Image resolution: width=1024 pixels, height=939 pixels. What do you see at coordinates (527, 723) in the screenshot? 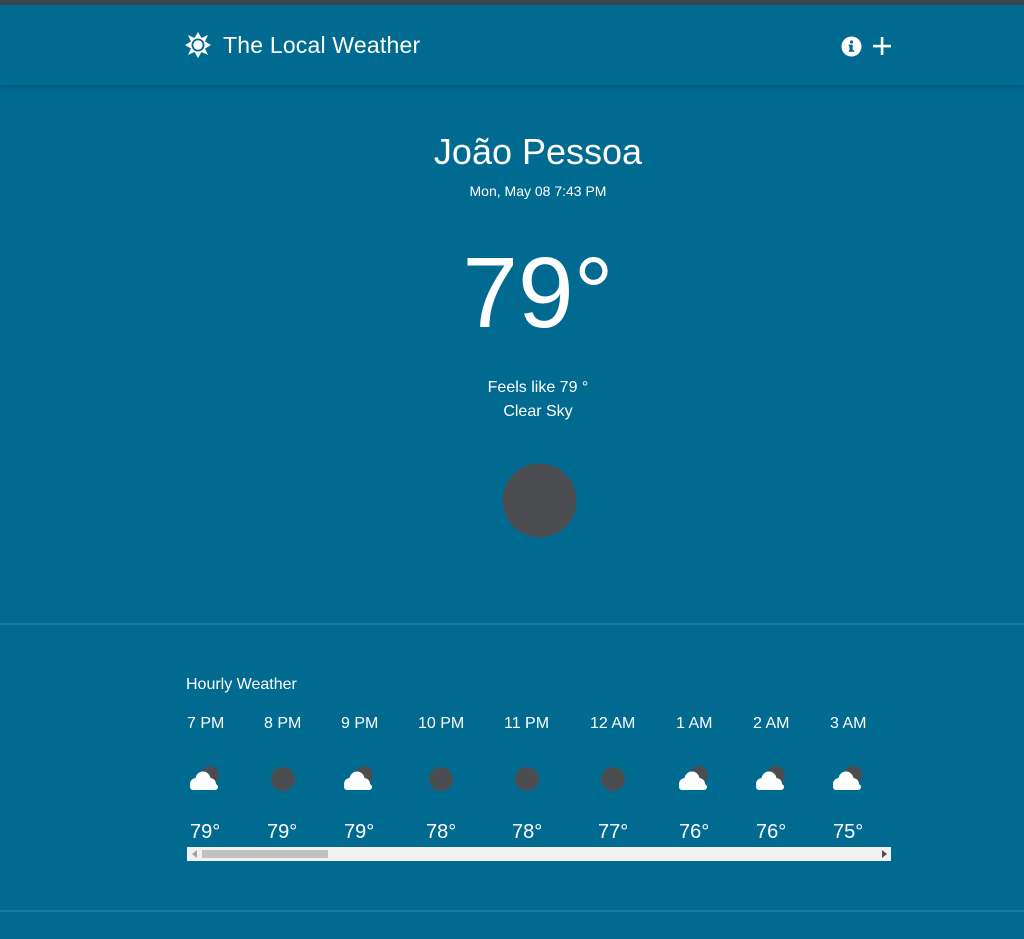
I see `hour-time: 11 PM` at bounding box center [527, 723].